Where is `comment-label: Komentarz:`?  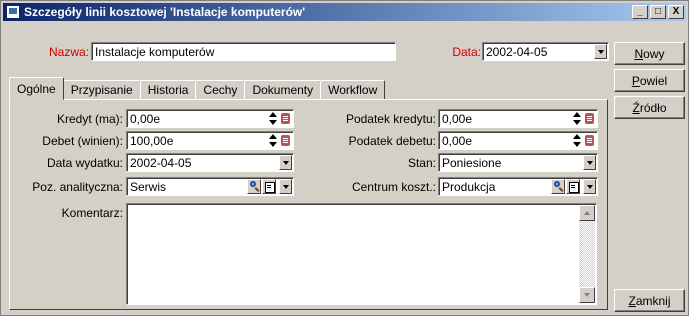 comment-label: Komentarz: is located at coordinates (92, 213).